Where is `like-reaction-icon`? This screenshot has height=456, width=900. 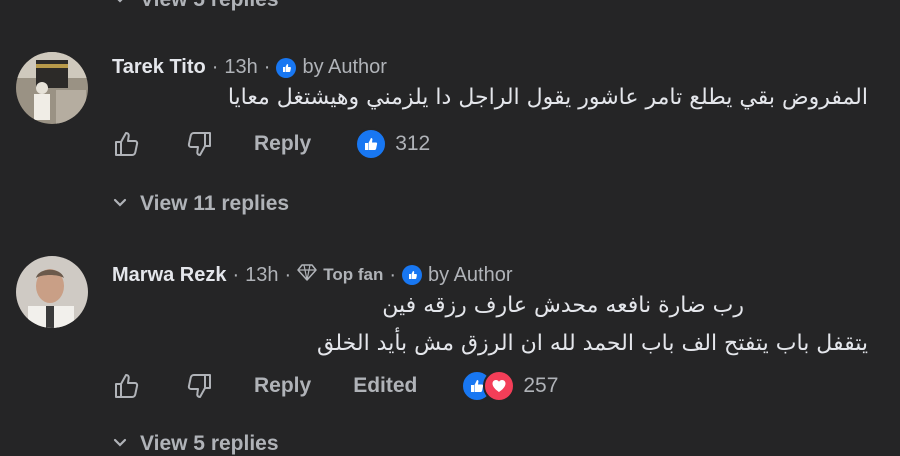 like-reaction-icon is located at coordinates (371, 144).